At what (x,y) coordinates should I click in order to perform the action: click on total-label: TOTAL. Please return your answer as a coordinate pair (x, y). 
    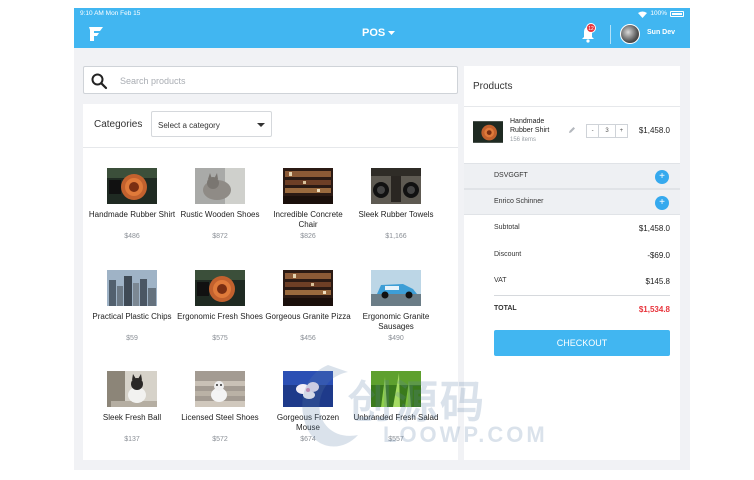
    Looking at the image, I should click on (505, 308).